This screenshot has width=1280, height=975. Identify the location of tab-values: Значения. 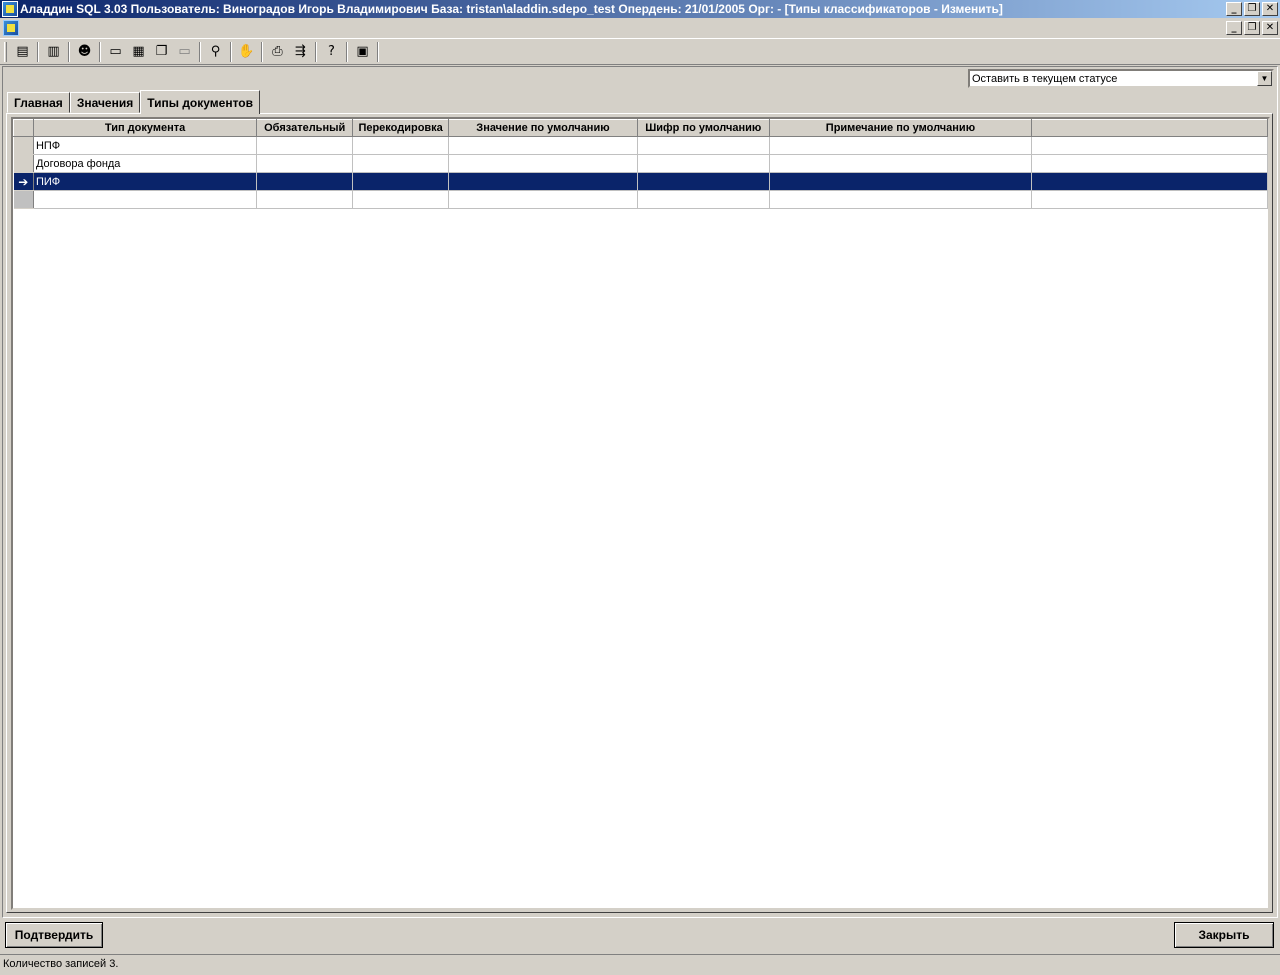
(105, 102).